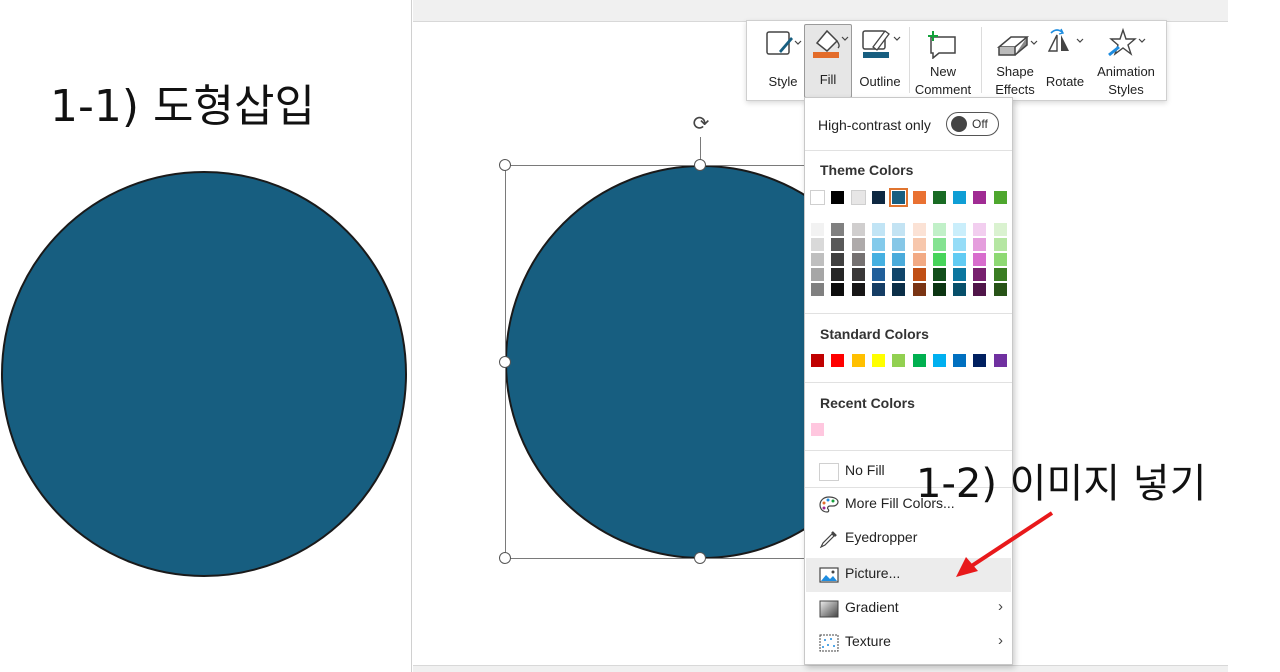 The image size is (1280, 672). What do you see at coordinates (1015, 61) in the screenshot?
I see `shape-effects-button: Shape Effects` at bounding box center [1015, 61].